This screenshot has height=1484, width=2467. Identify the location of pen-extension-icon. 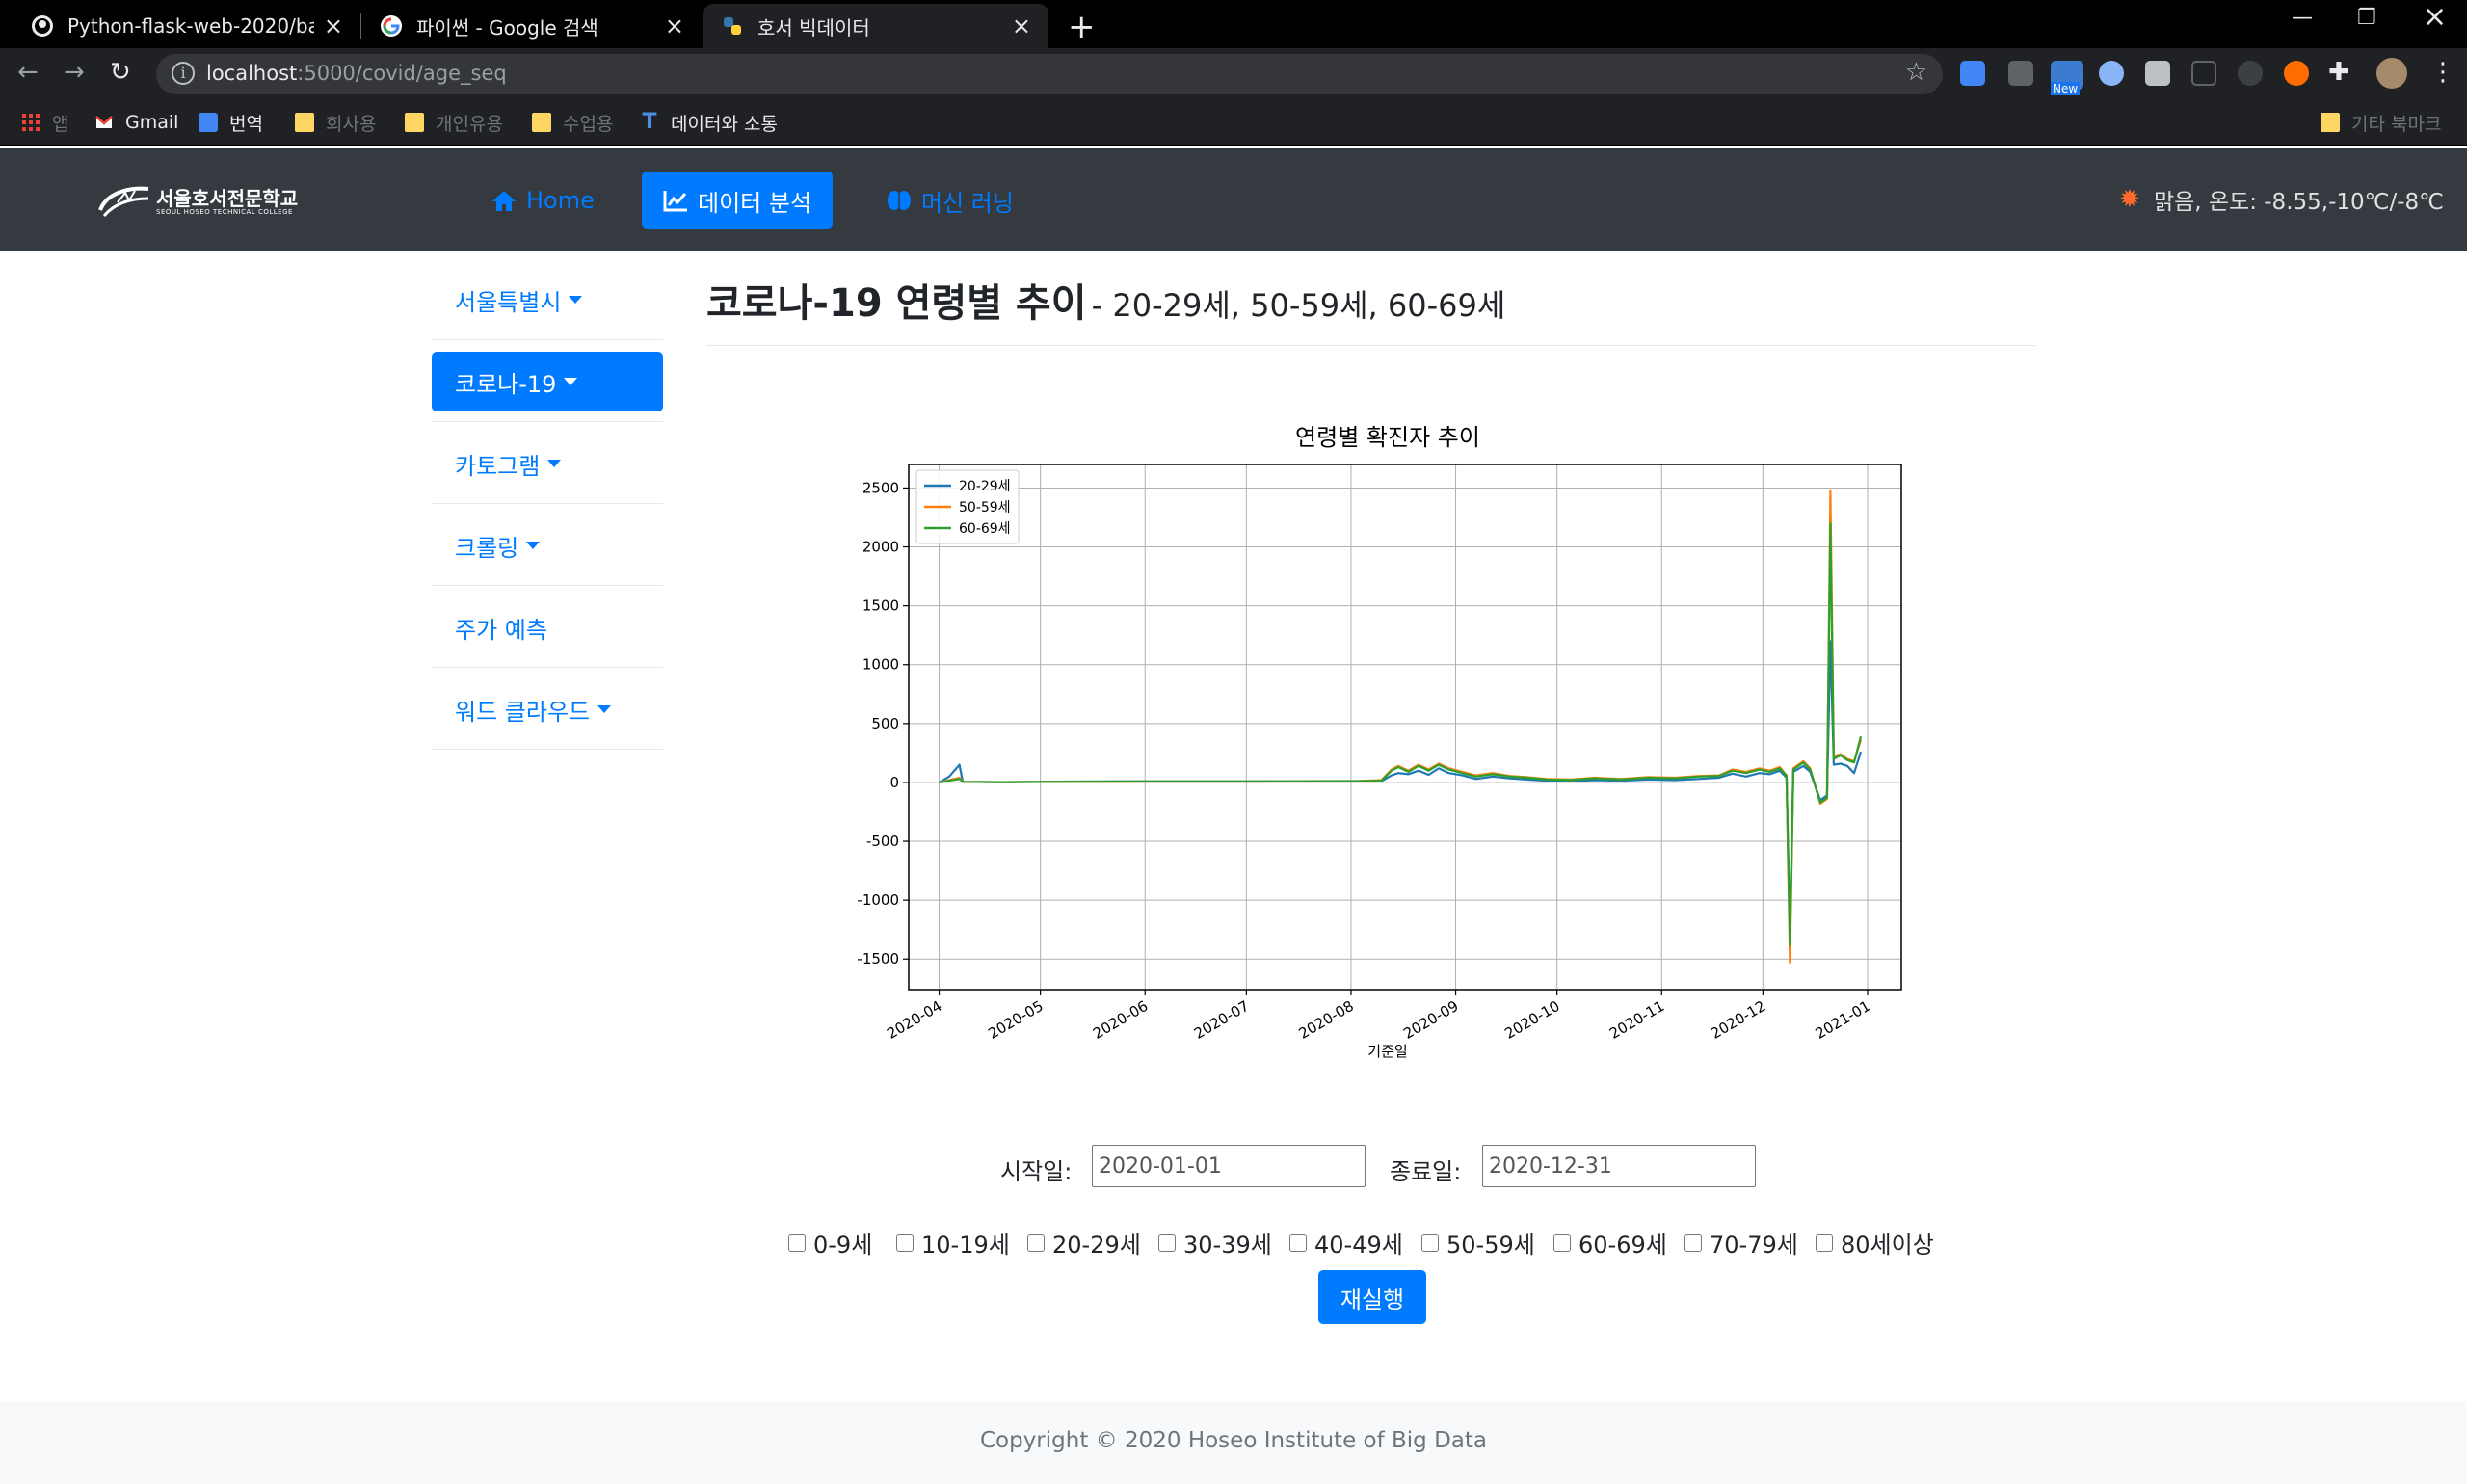
(2020, 73).